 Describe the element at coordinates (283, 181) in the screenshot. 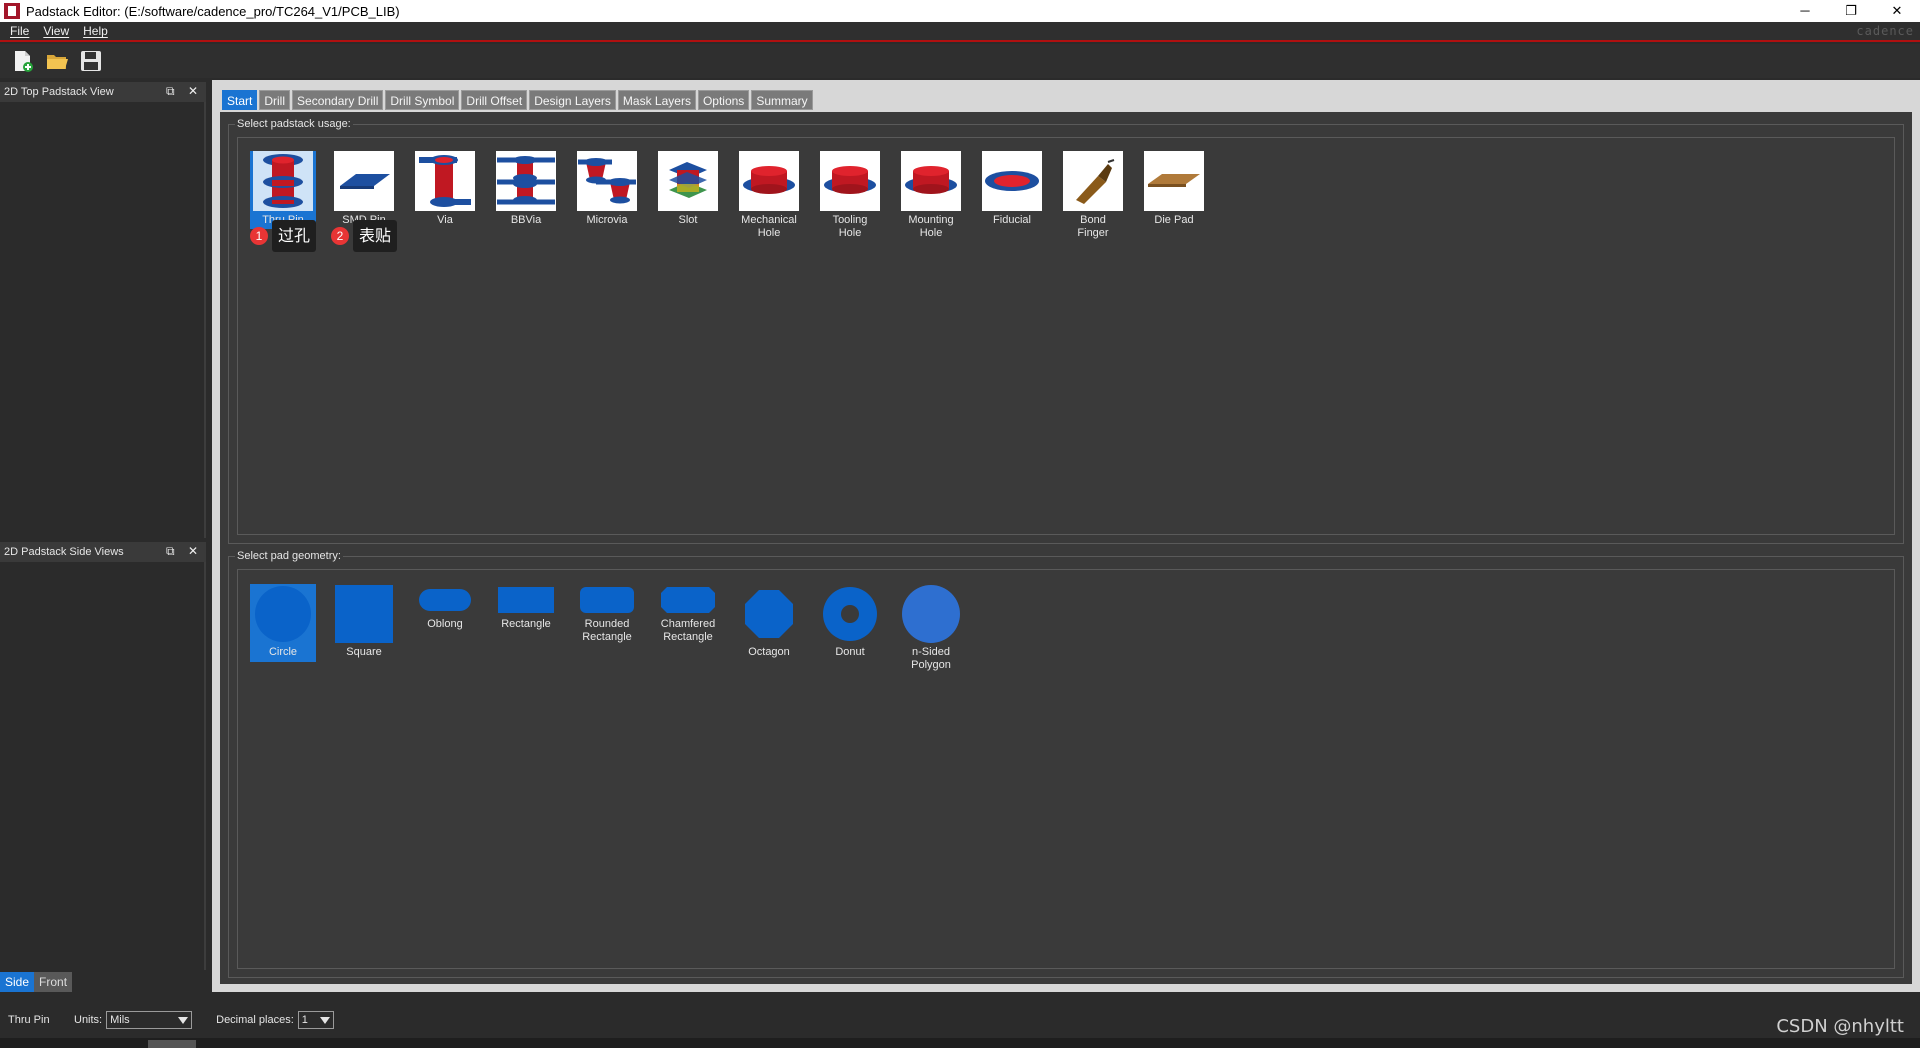

I see `thru-pin-icon` at that location.